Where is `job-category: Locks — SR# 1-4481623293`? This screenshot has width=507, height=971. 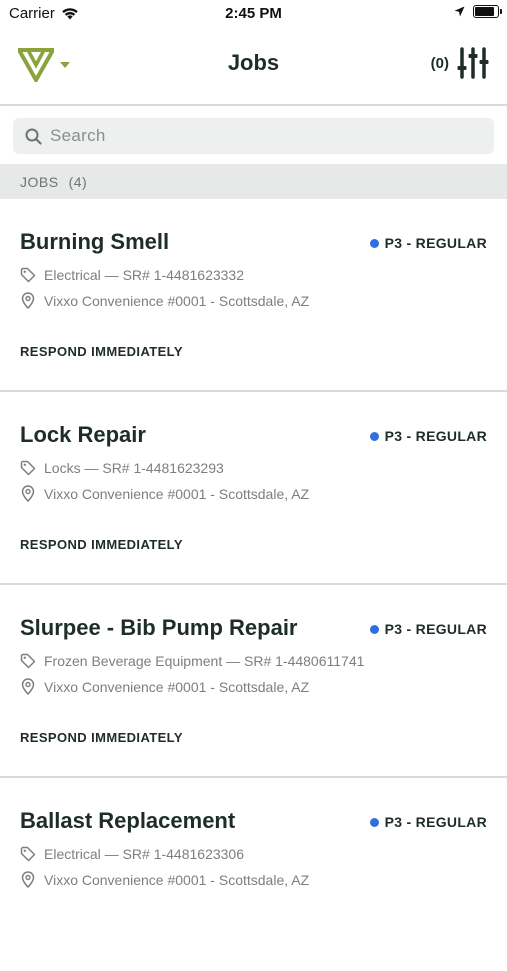
job-category: Locks — SR# 1-4481623293 is located at coordinates (122, 468).